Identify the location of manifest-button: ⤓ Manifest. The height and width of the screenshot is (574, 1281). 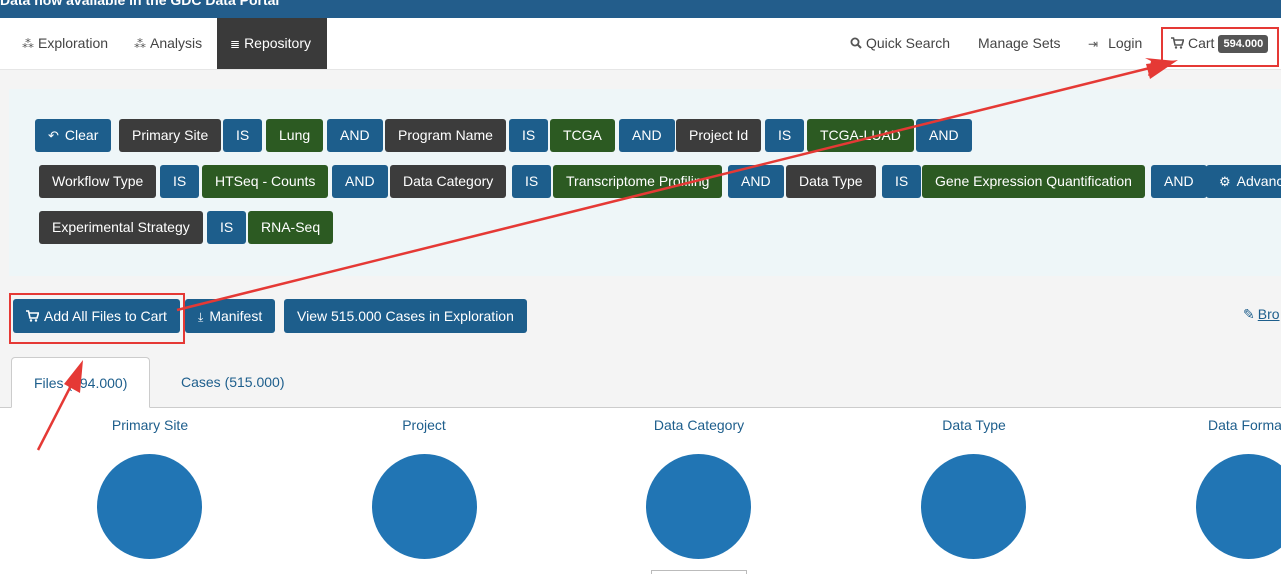
(230, 316).